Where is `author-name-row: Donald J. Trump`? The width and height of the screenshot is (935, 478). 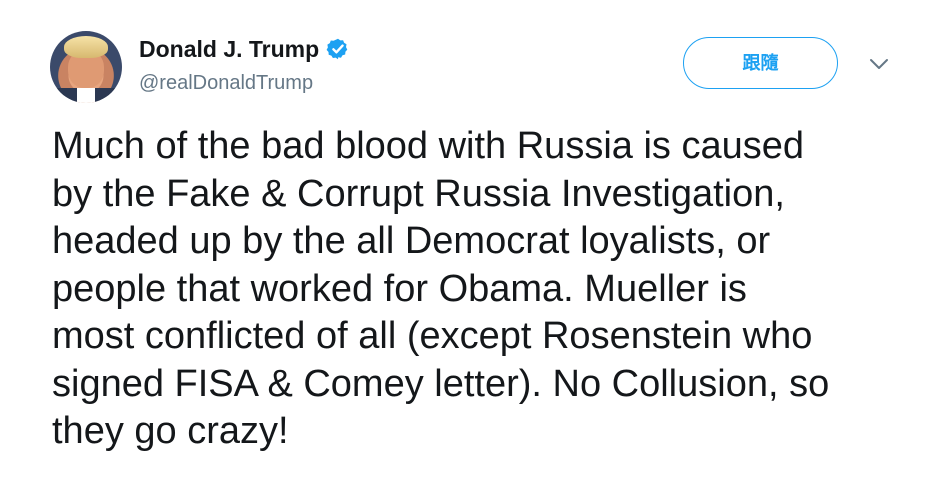 author-name-row: Donald J. Trump is located at coordinates (244, 49).